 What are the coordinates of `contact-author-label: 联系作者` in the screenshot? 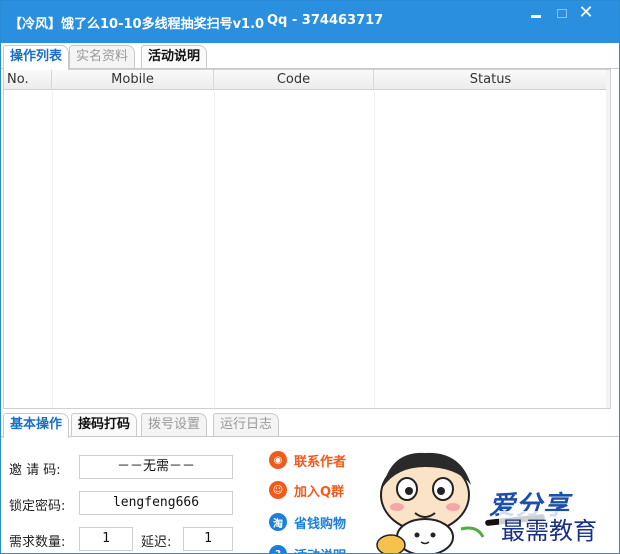 It's located at (320, 462).